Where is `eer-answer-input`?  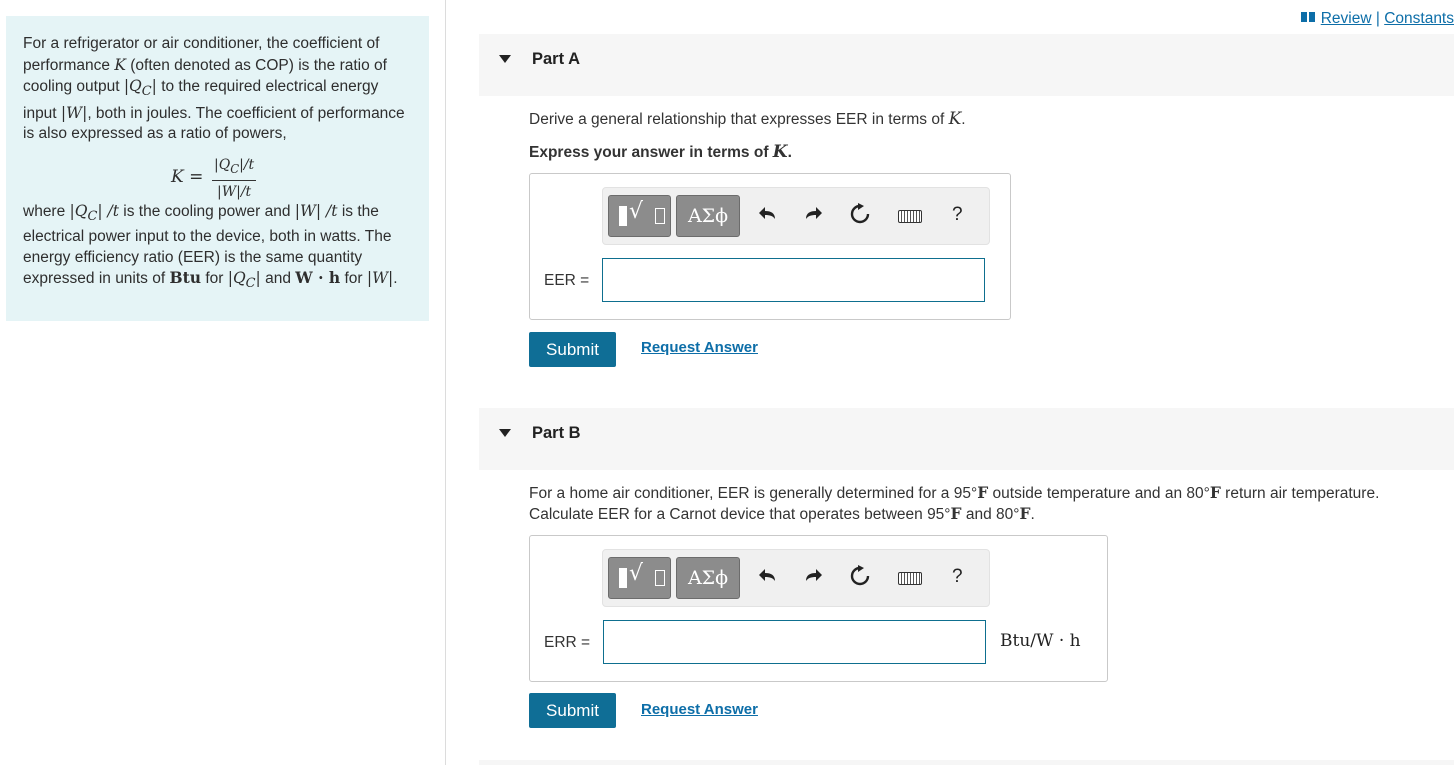
eer-answer-input is located at coordinates (793, 280).